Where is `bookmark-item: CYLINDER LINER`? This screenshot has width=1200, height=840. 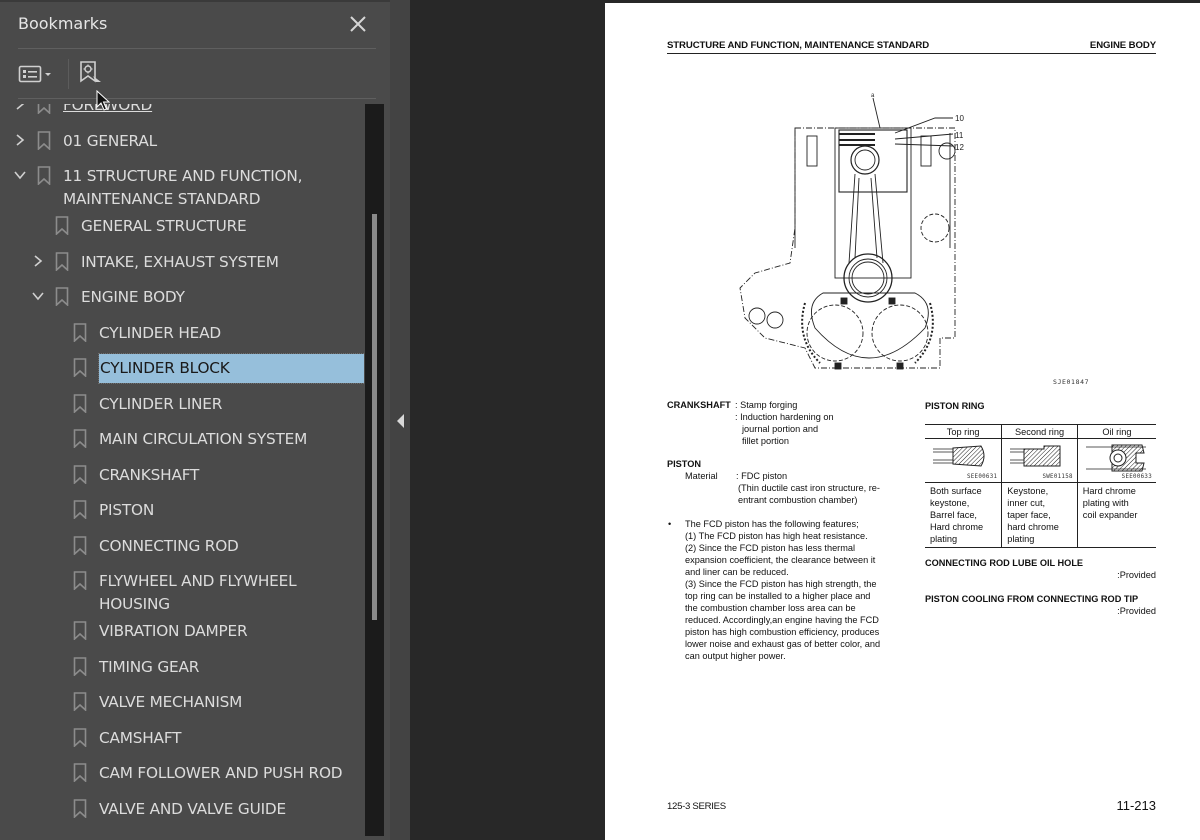
bookmark-item: CYLINDER LINER is located at coordinates (182, 404).